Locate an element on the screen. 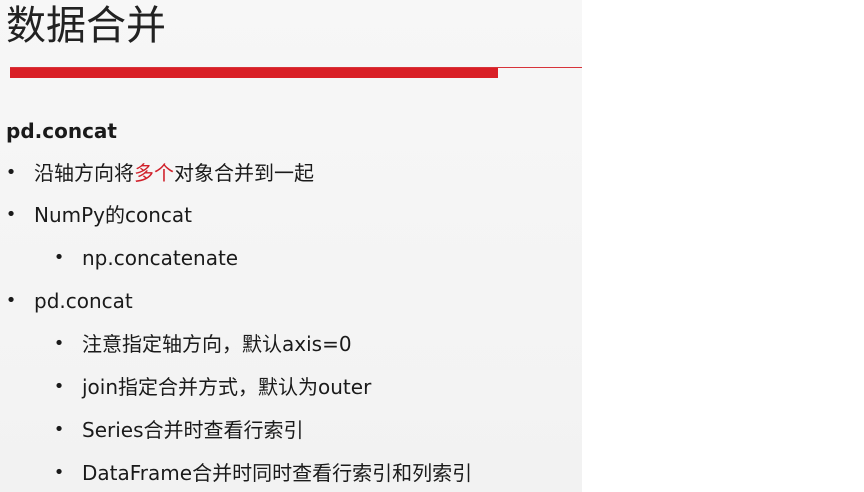 This screenshot has width=864, height=492. bullet-text: 注意指定轴方向，默认axis=0 is located at coordinates (217, 344).